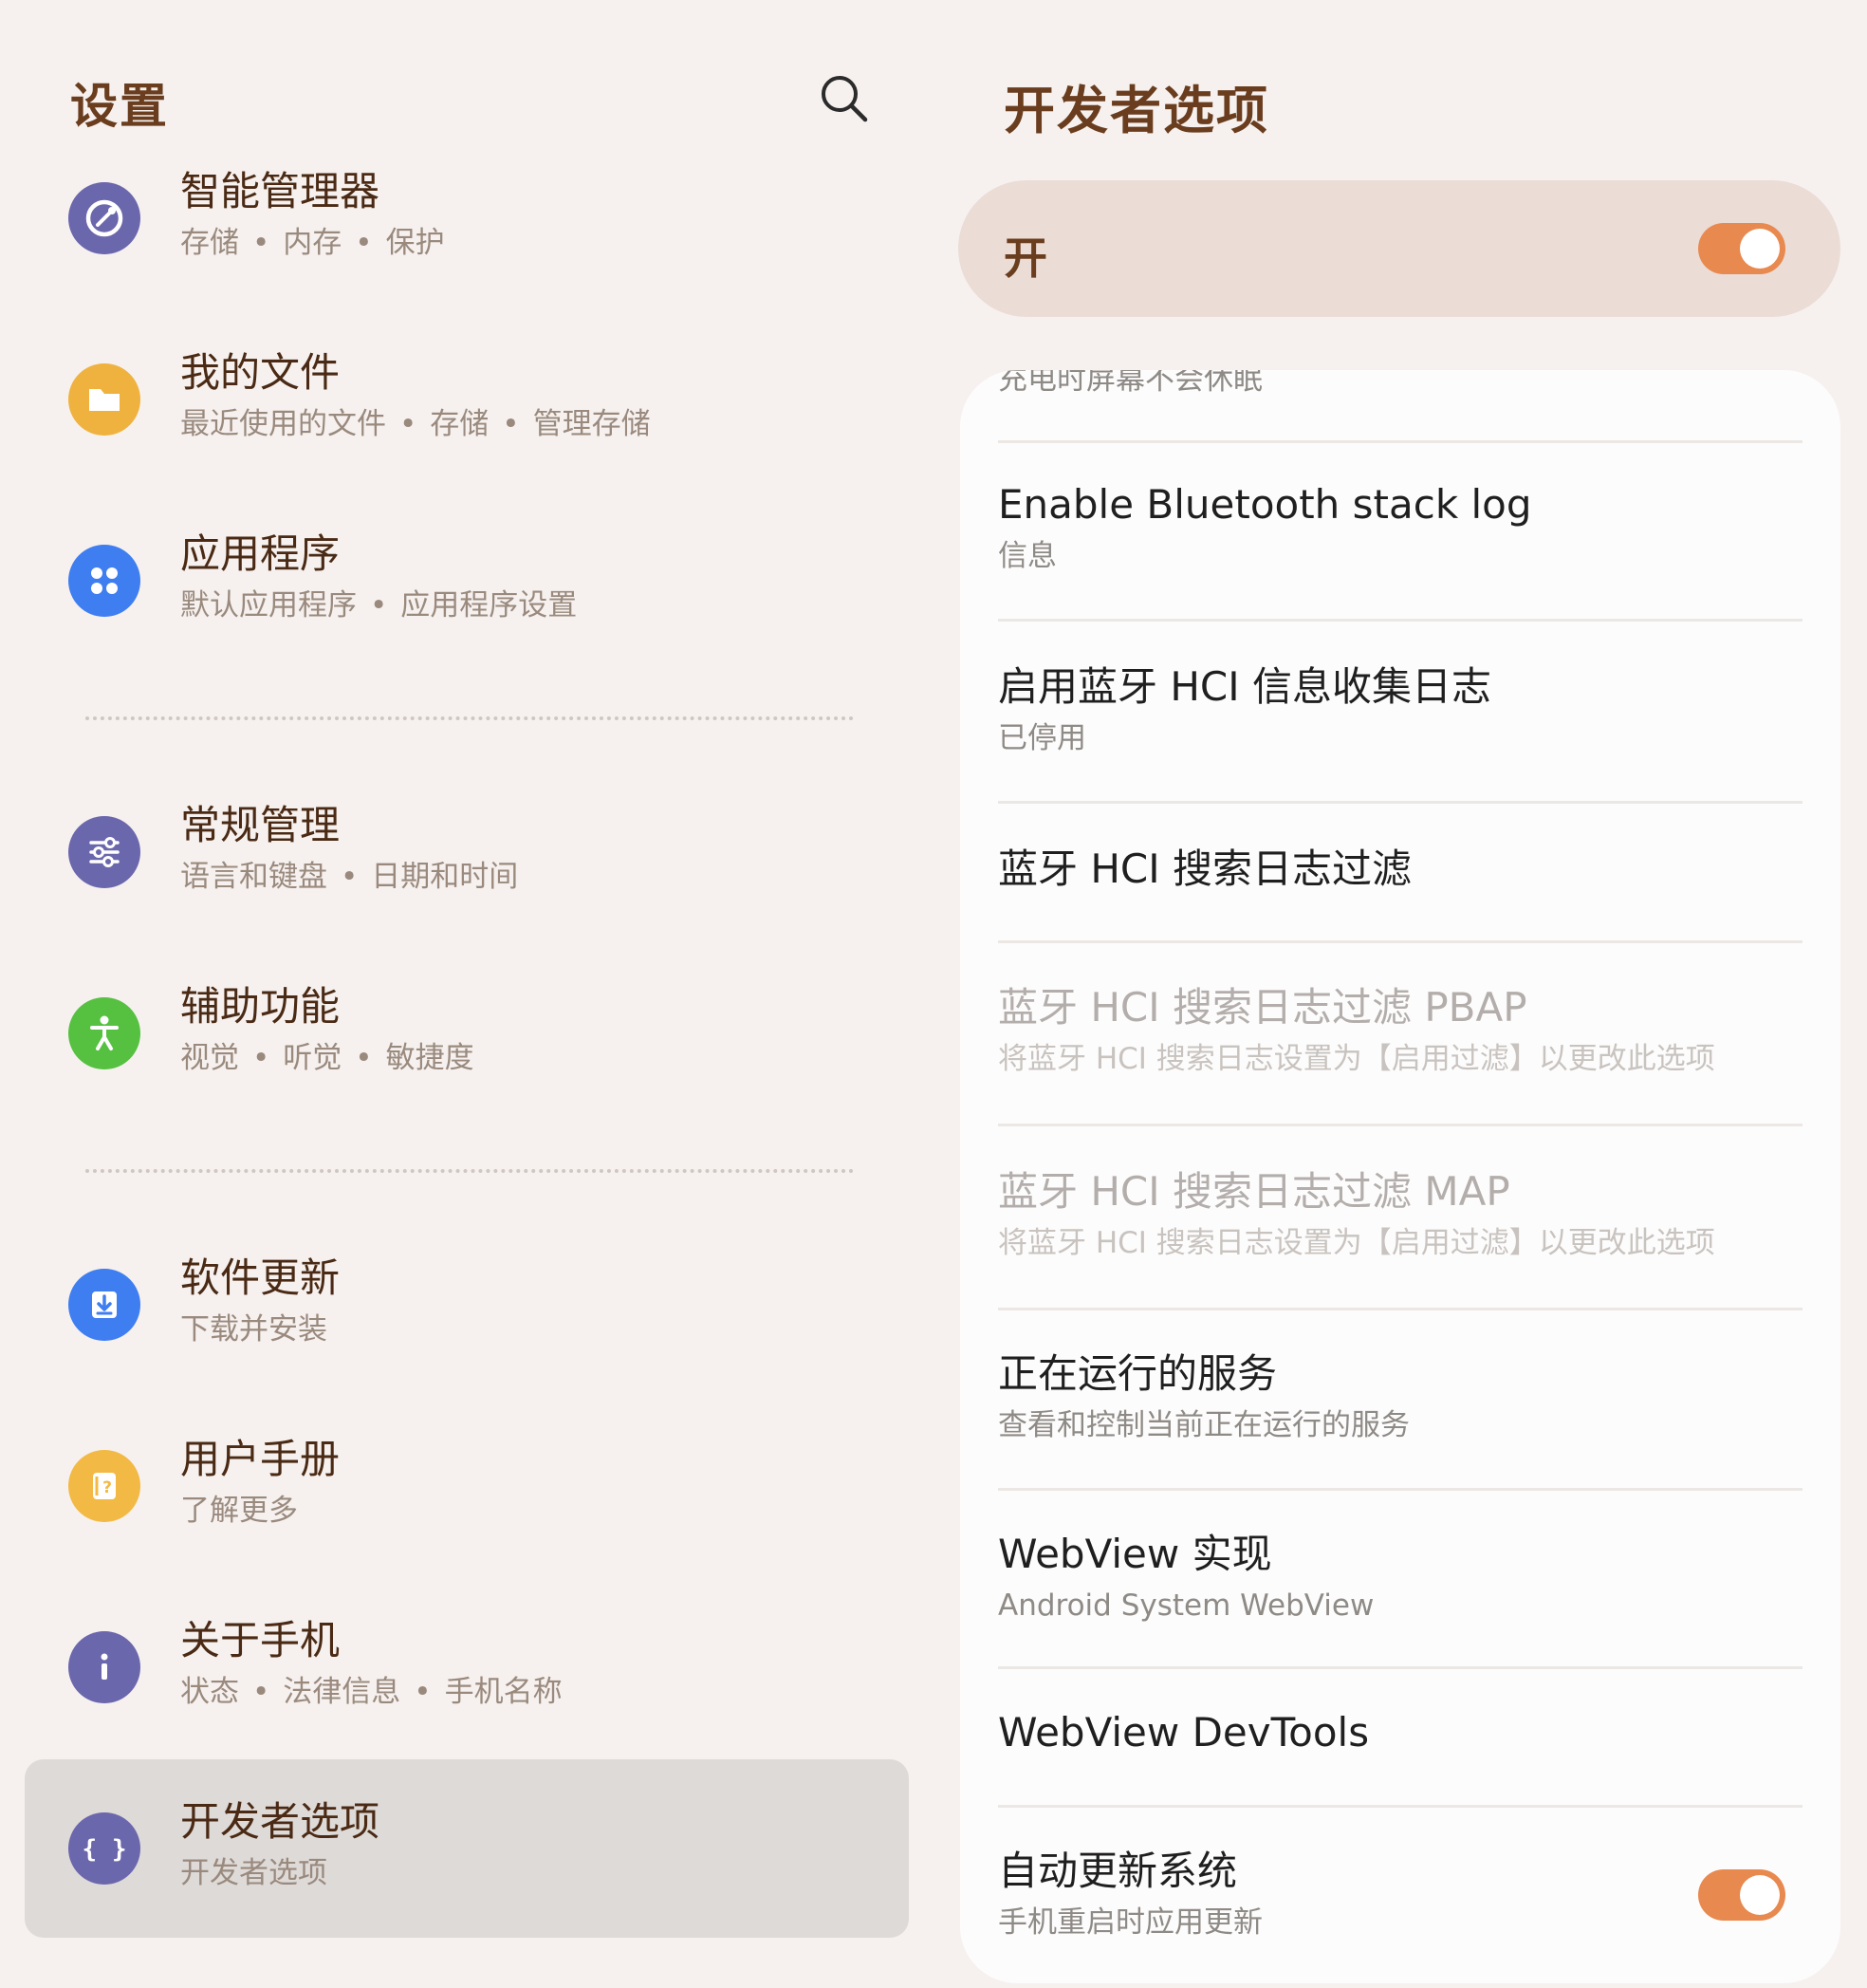  I want to click on option-title: Enable Bluetooth stack log, so click(1265, 504).